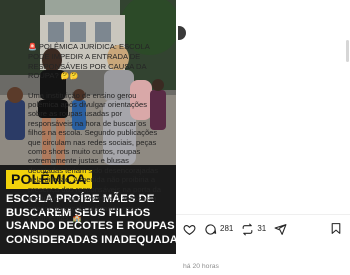  Describe the element at coordinates (247, 229) in the screenshot. I see `repost-icon` at that location.